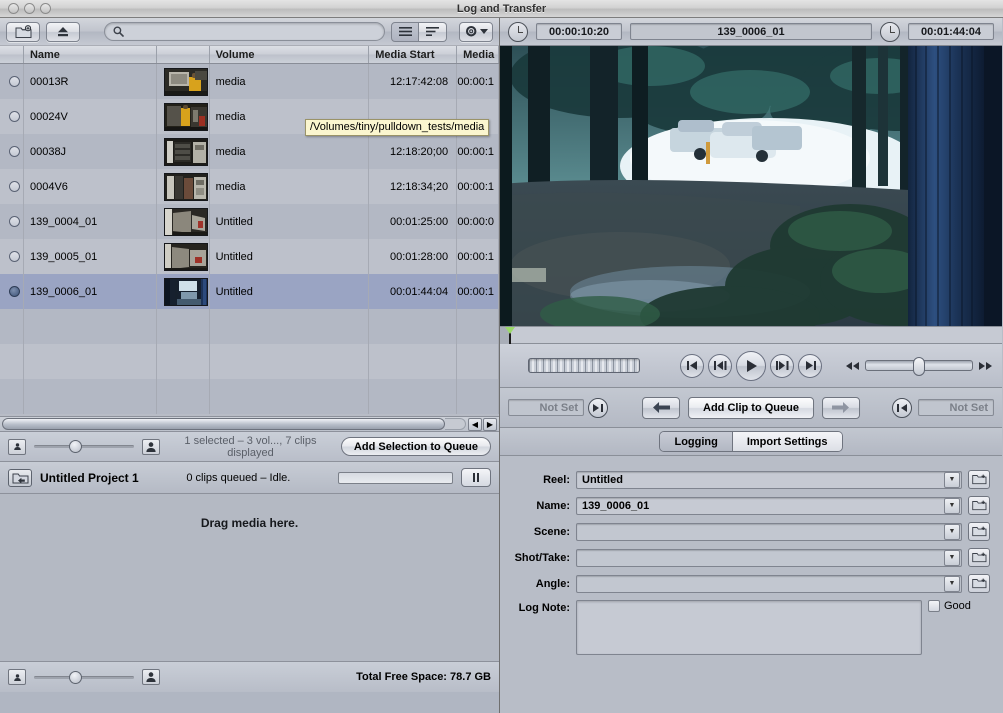 Image resolution: width=1003 pixels, height=713 pixels. Describe the element at coordinates (223, 424) in the screenshot. I see `scrollbar-thumb` at that location.